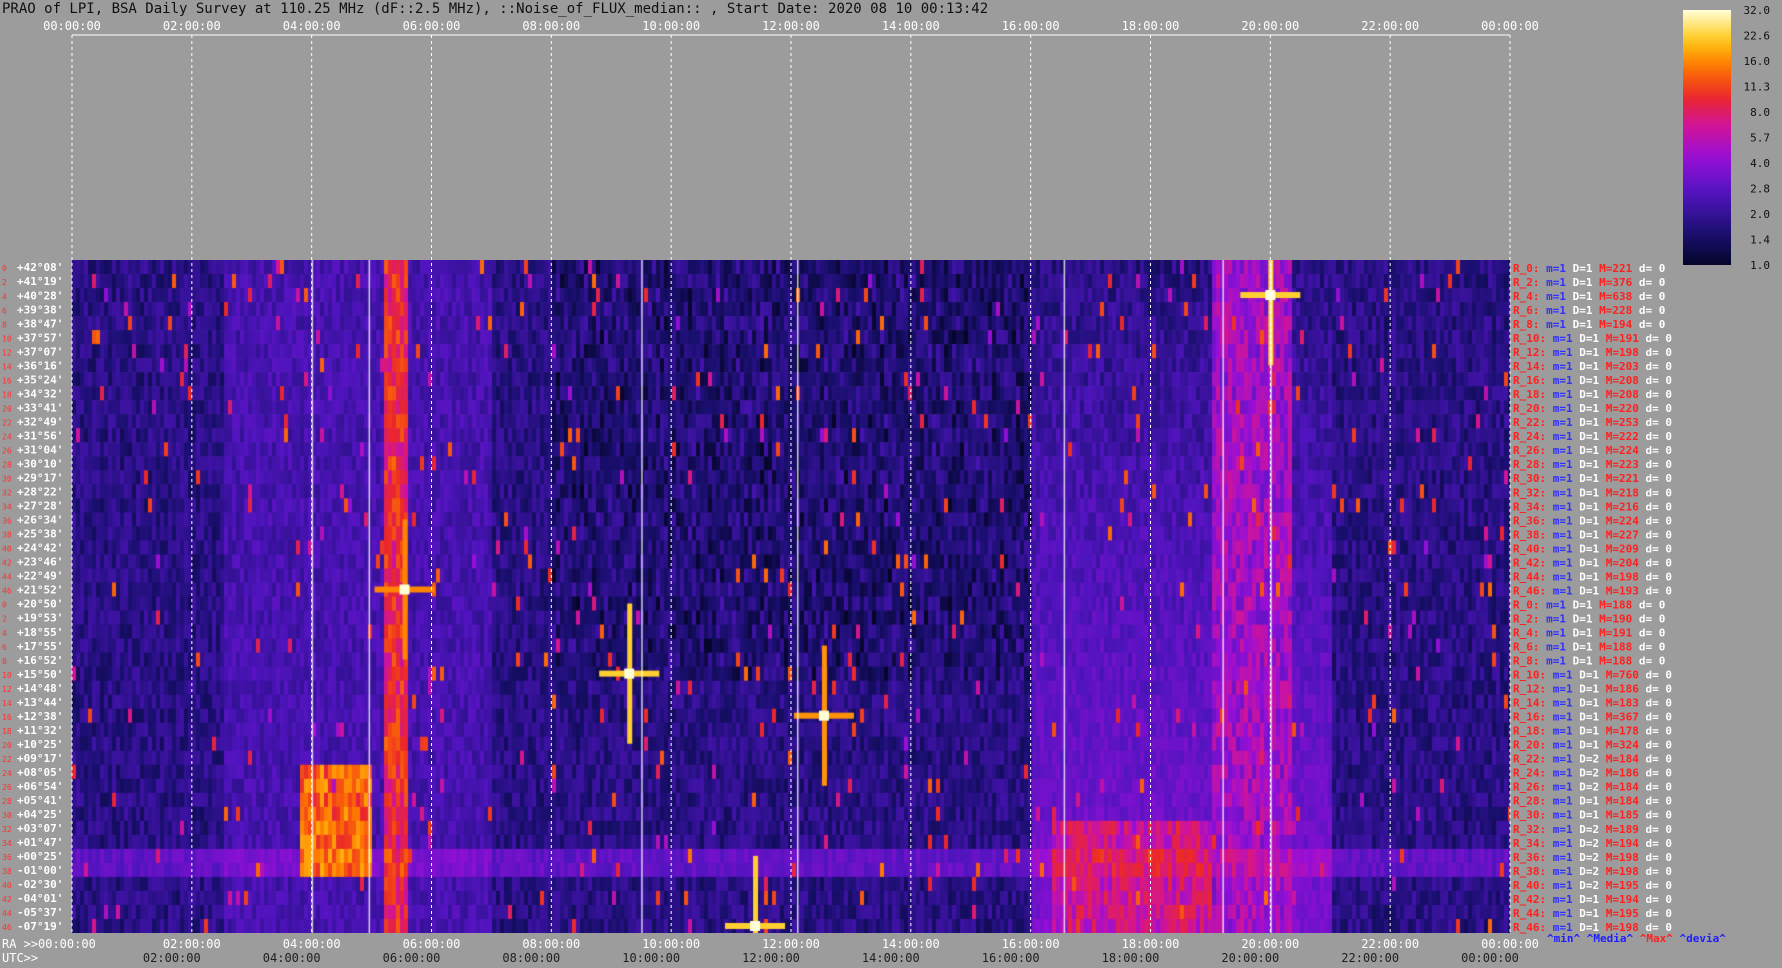 This screenshot has height=968, width=1782. Describe the element at coordinates (4, 647) in the screenshot. I see `row-index-label: 6` at that location.